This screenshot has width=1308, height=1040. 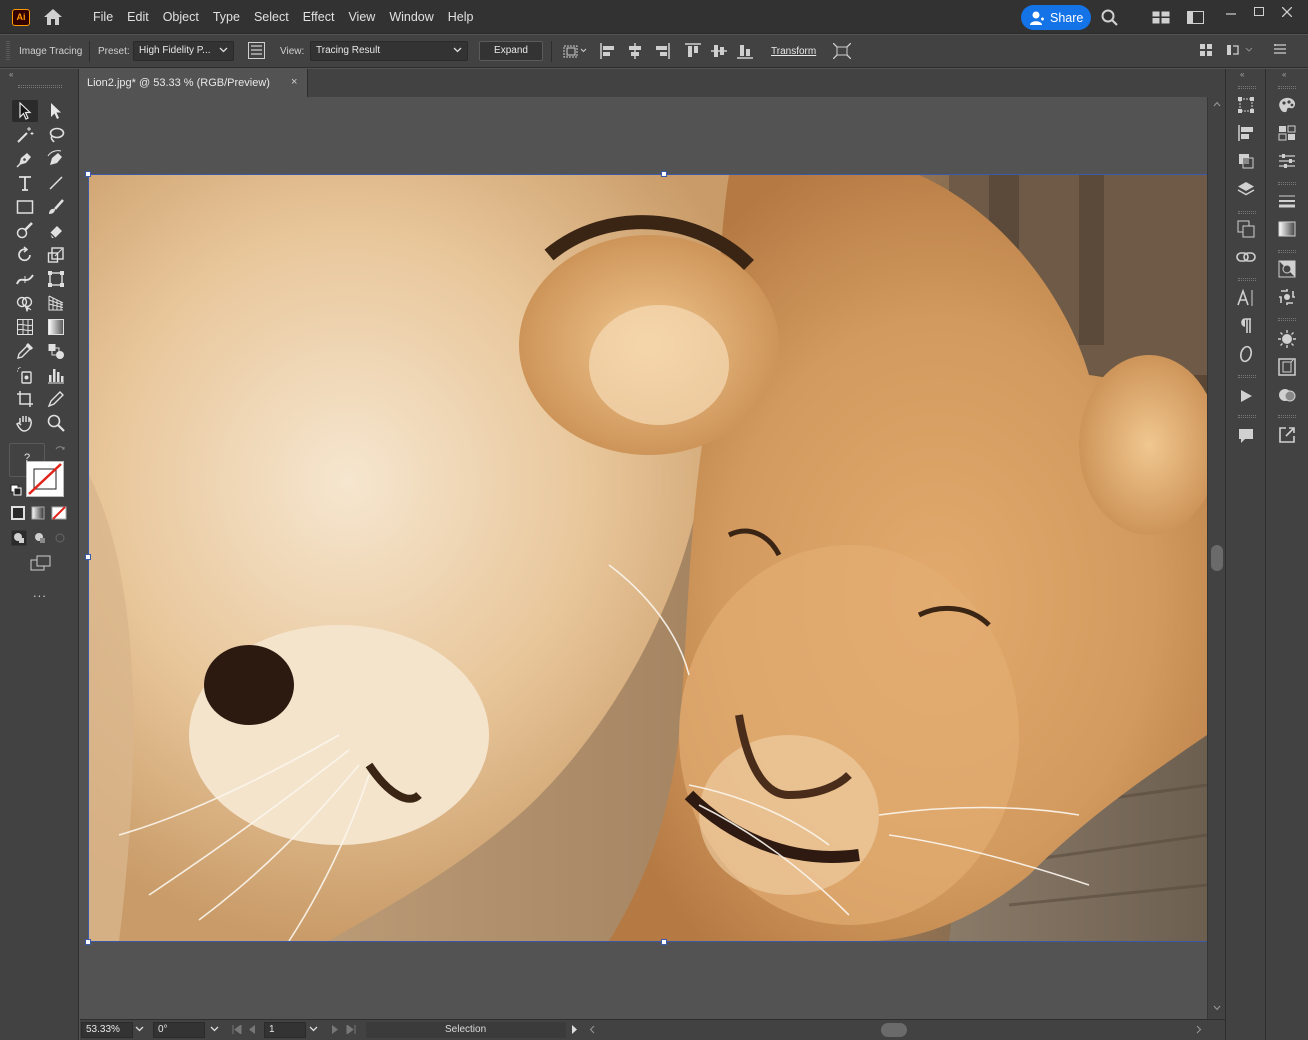 What do you see at coordinates (574, 1029) in the screenshot?
I see `status-menu-icon` at bounding box center [574, 1029].